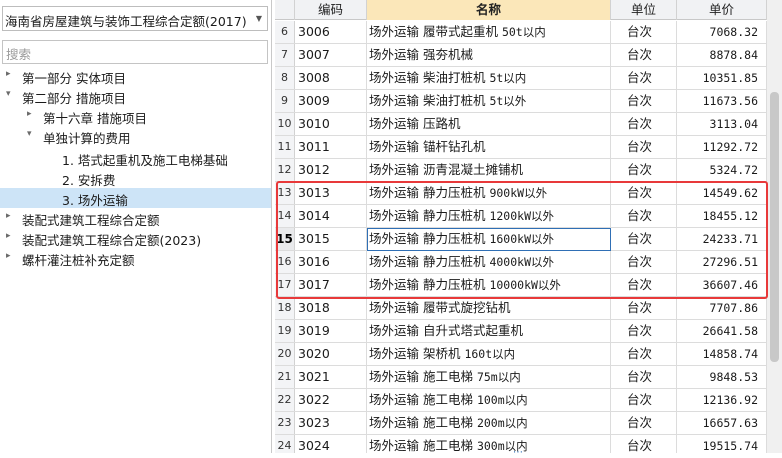  What do you see at coordinates (722, 55) in the screenshot?
I see `cell-price: 8878.84` at bounding box center [722, 55].